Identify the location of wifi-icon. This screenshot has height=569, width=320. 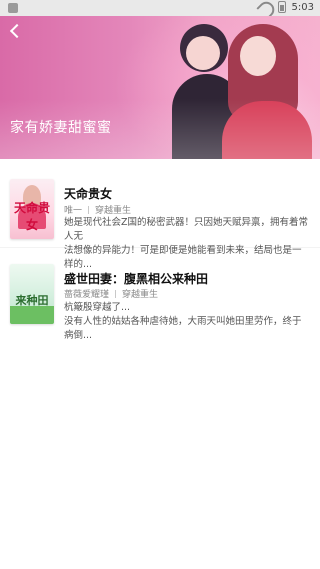
(265, 7).